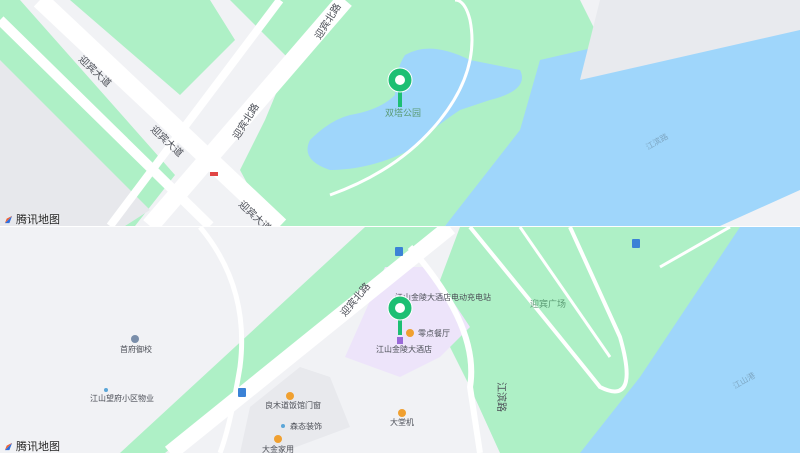 Image resolution: width=800 pixels, height=453 pixels. I want to click on traffic-light-icon, so click(214, 174).